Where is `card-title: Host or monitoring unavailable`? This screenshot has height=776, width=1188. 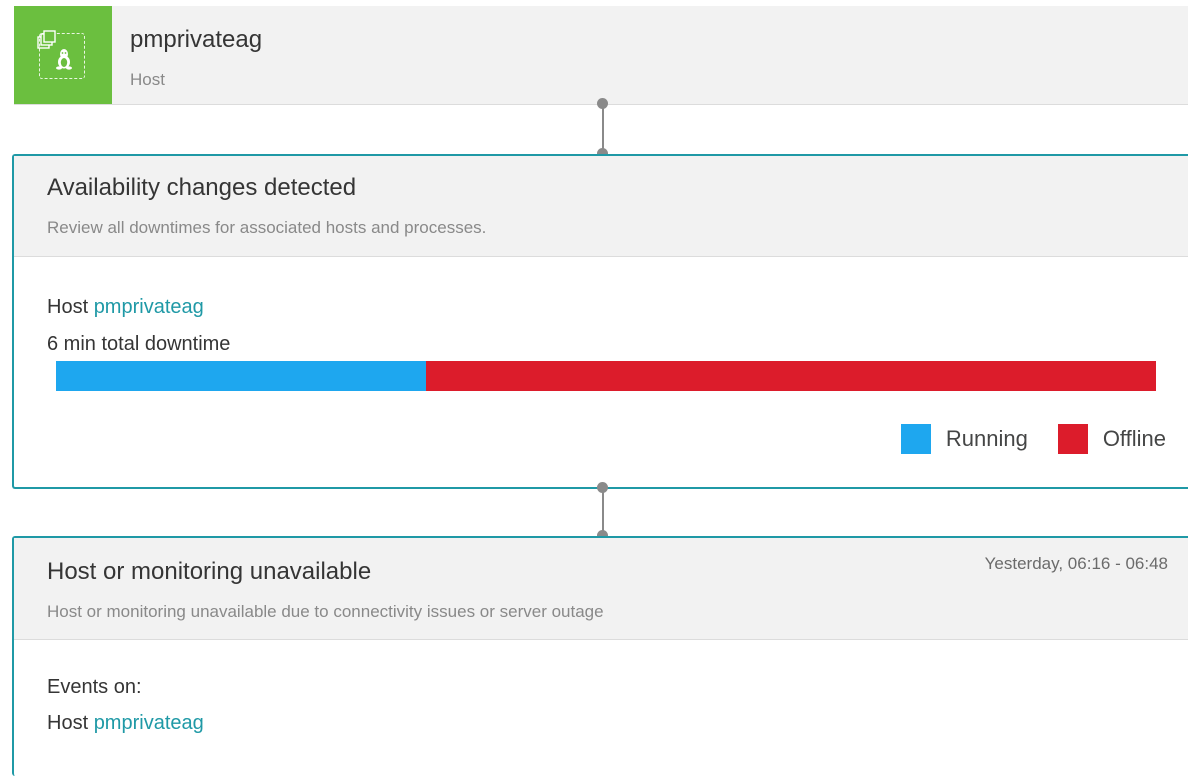
card-title: Host or monitoring unavailable is located at coordinates (209, 571).